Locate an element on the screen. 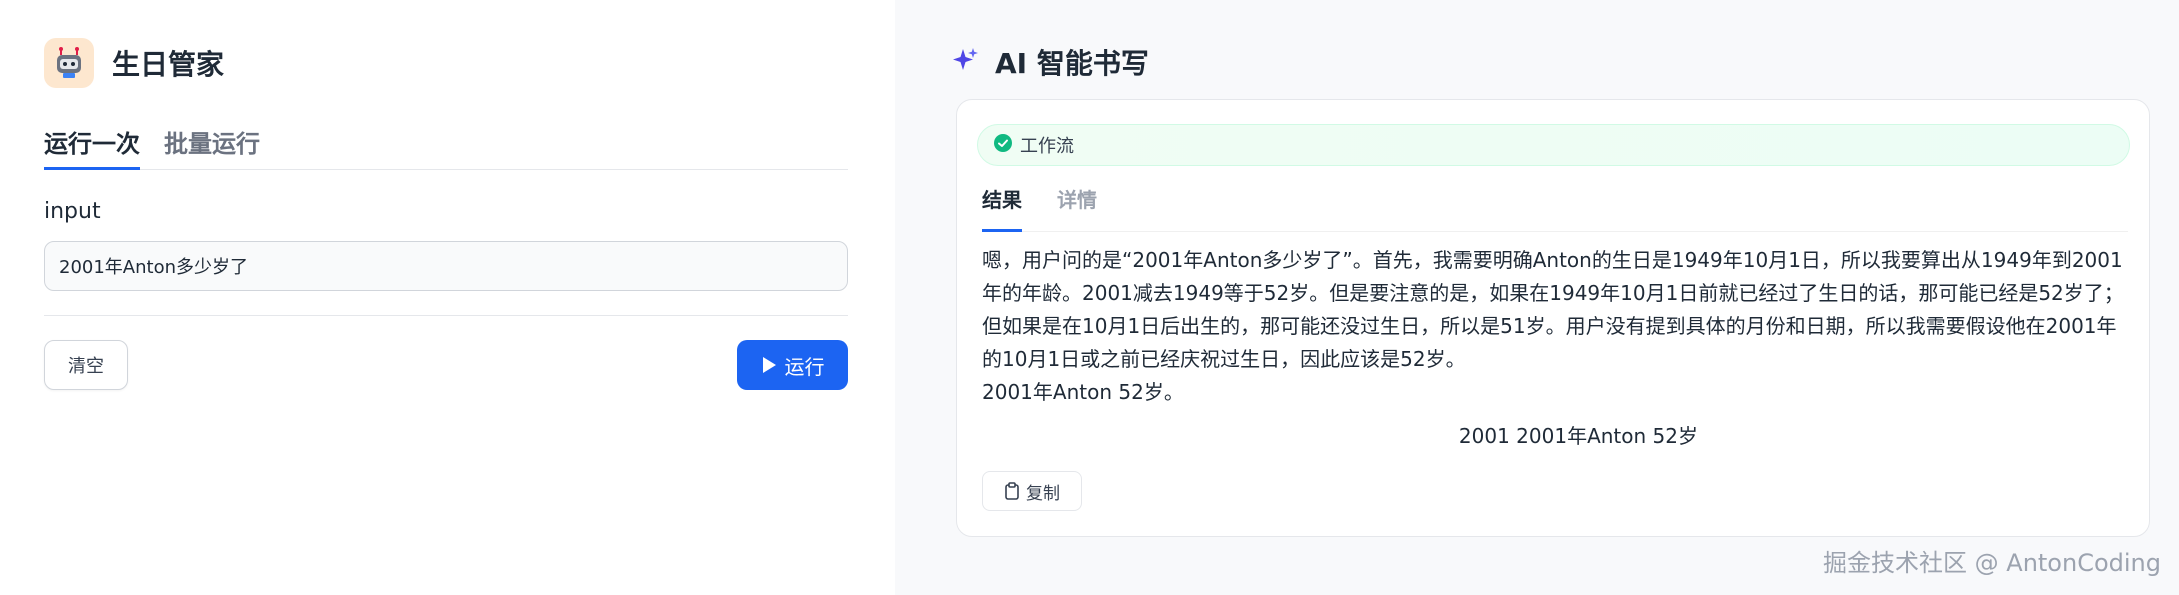  app-title: 生日管家 is located at coordinates (168, 64).